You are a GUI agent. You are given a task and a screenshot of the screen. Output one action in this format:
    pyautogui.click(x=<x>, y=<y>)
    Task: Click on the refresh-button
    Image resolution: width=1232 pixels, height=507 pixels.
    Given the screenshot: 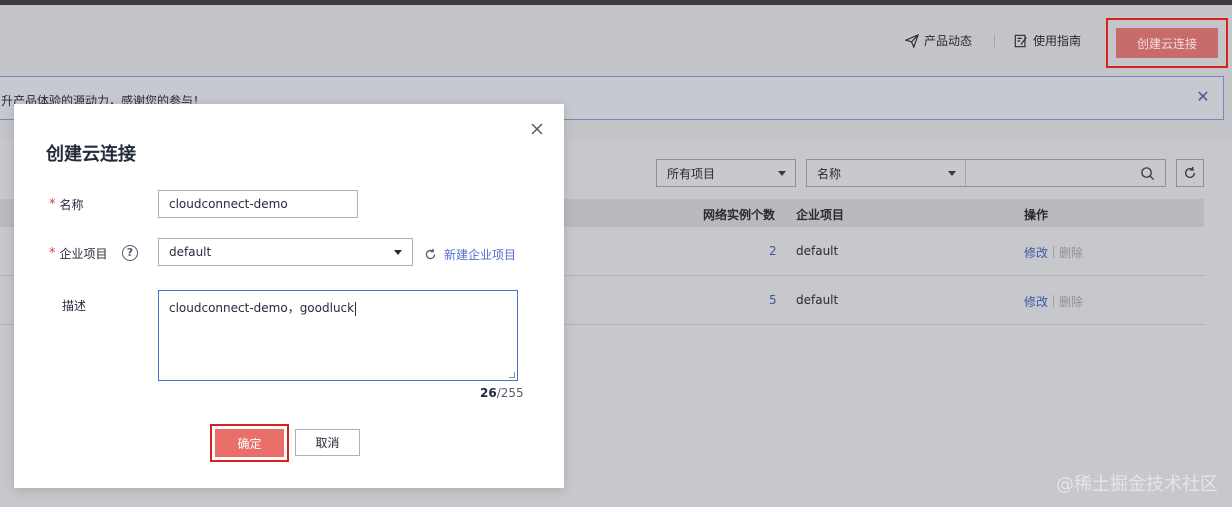 What is the action you would take?
    pyautogui.click(x=1190, y=173)
    